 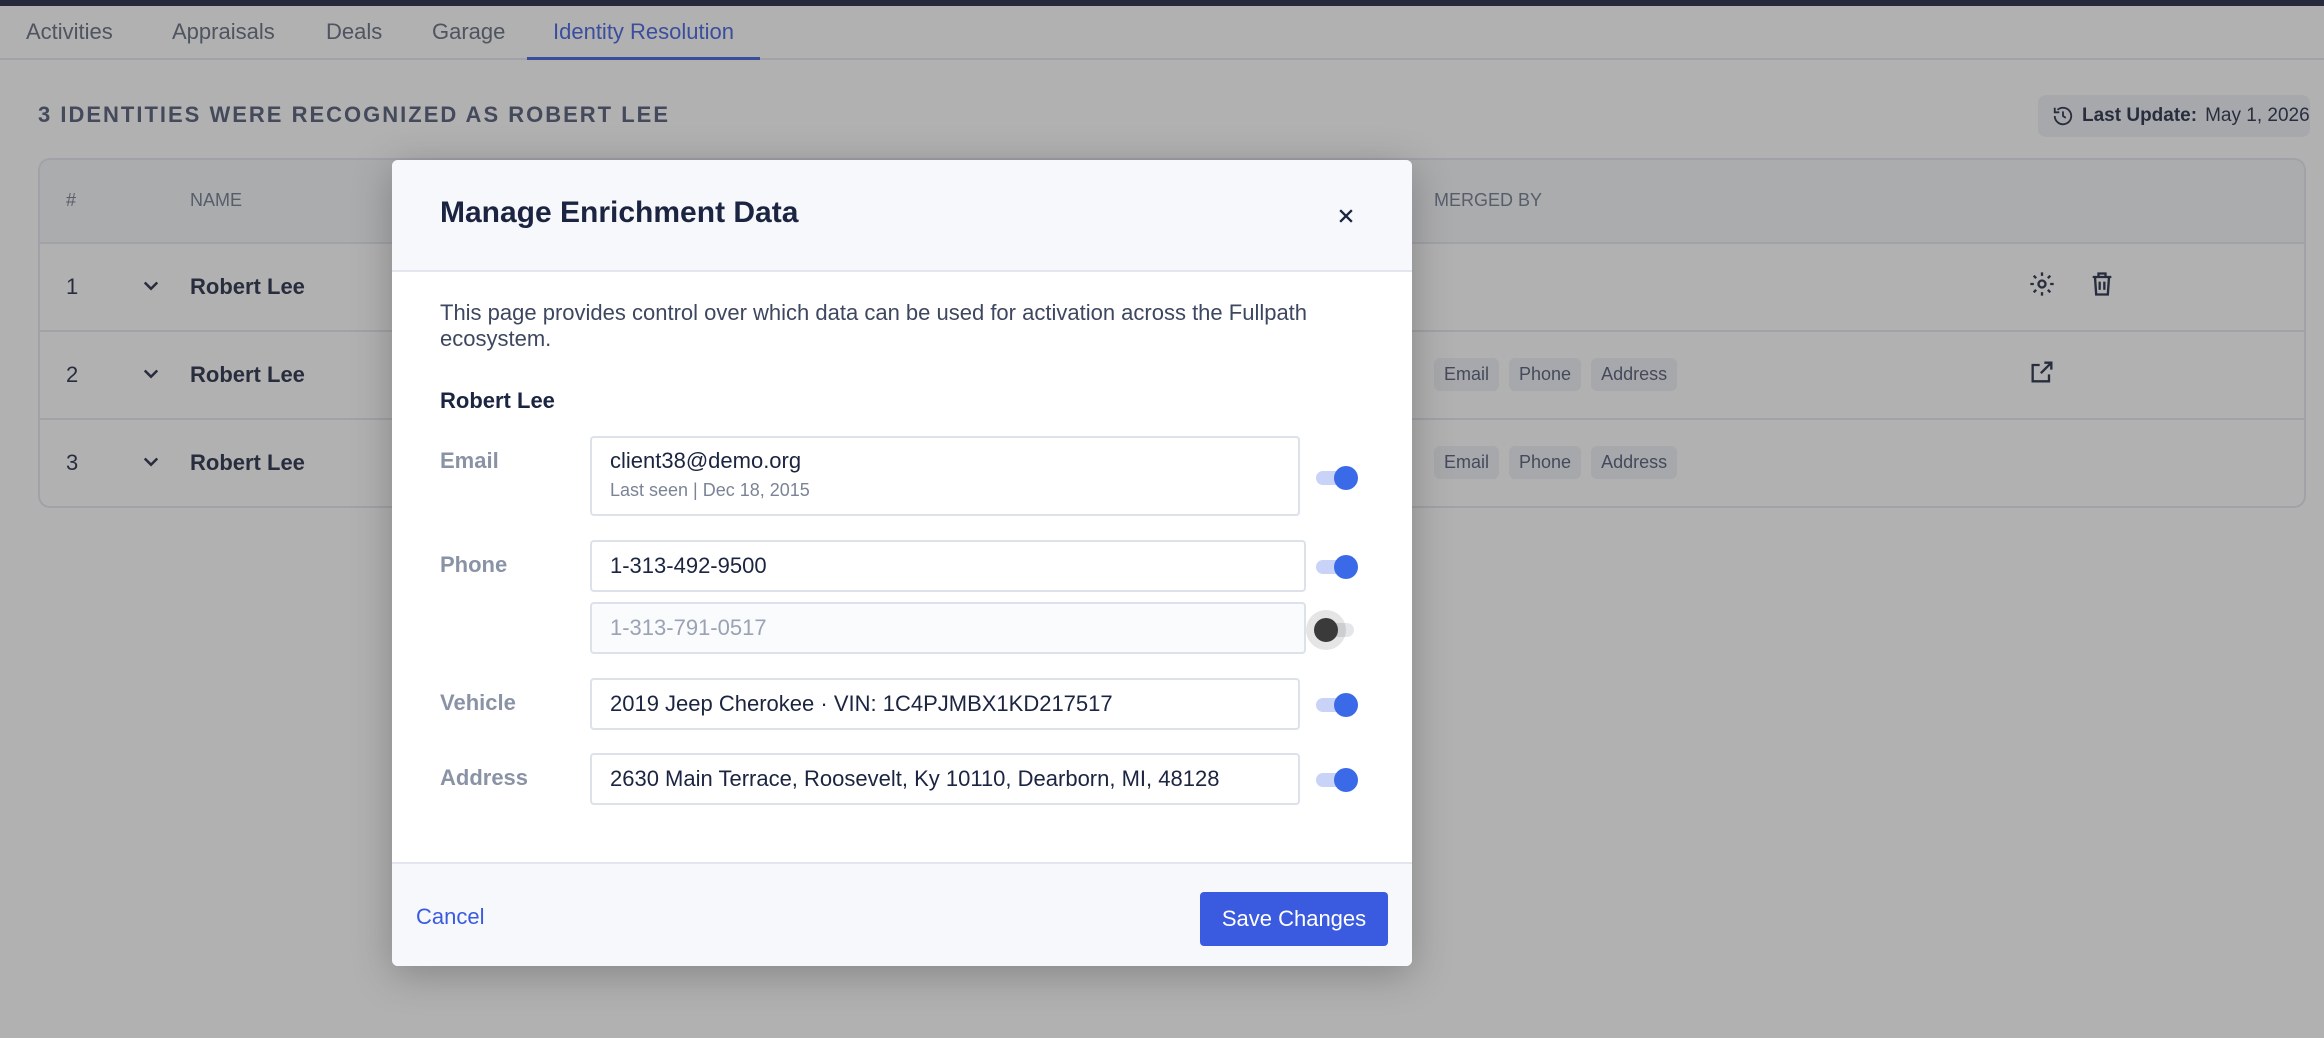 I want to click on cancel-button: Cancel, so click(x=450, y=917).